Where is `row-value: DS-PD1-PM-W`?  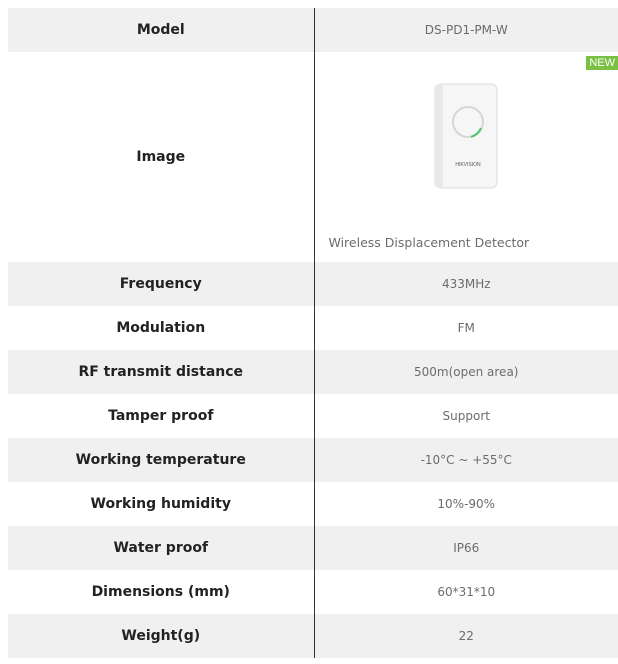
row-value: DS-PD1-PM-W is located at coordinates (465, 30).